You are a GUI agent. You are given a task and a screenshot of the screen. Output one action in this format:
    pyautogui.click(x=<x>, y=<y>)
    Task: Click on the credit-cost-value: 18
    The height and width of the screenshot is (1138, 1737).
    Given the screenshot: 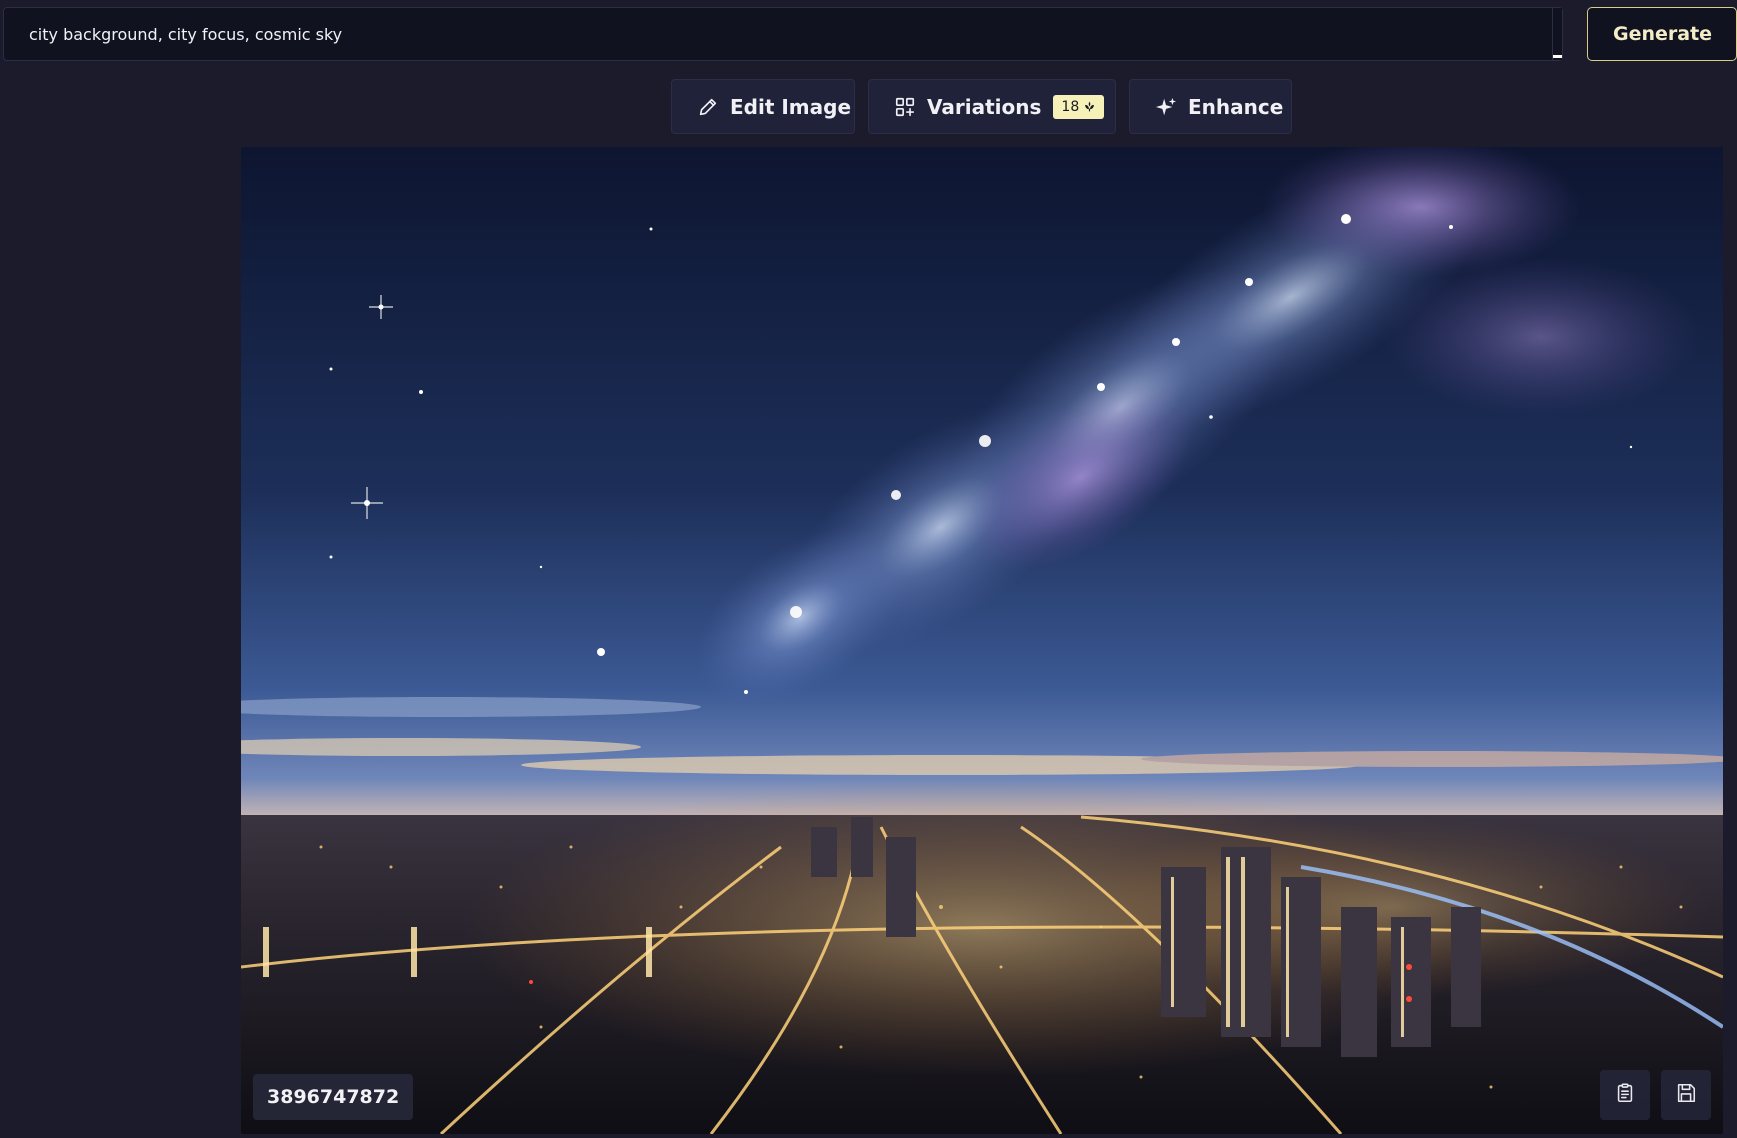 What is the action you would take?
    pyautogui.click(x=1070, y=106)
    